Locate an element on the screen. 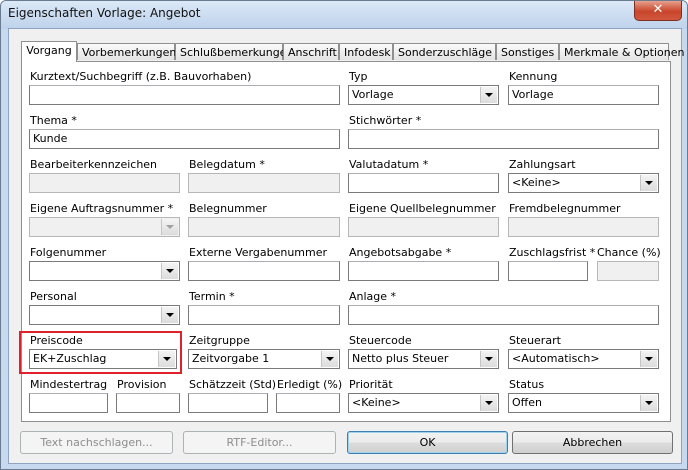 The height and width of the screenshot is (470, 688). valutadatum-input is located at coordinates (423, 183).